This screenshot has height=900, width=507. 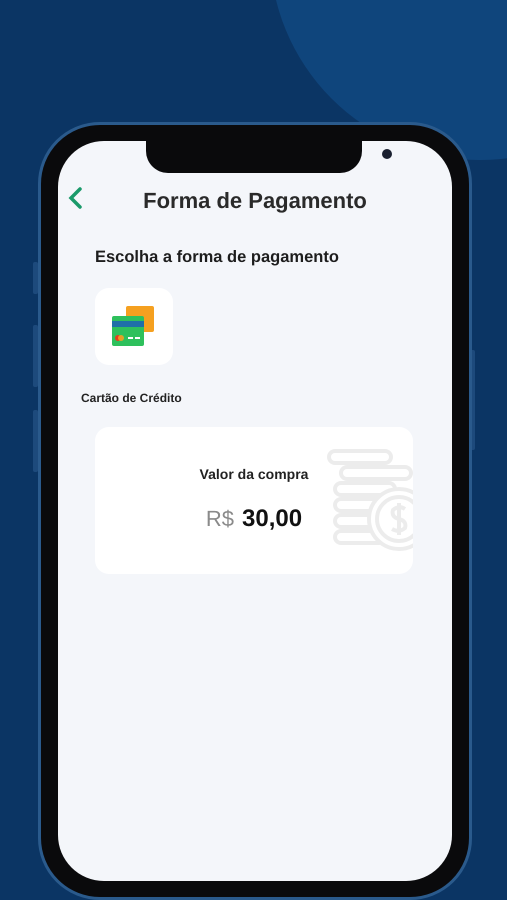 I want to click on payment-option, so click(x=134, y=326).